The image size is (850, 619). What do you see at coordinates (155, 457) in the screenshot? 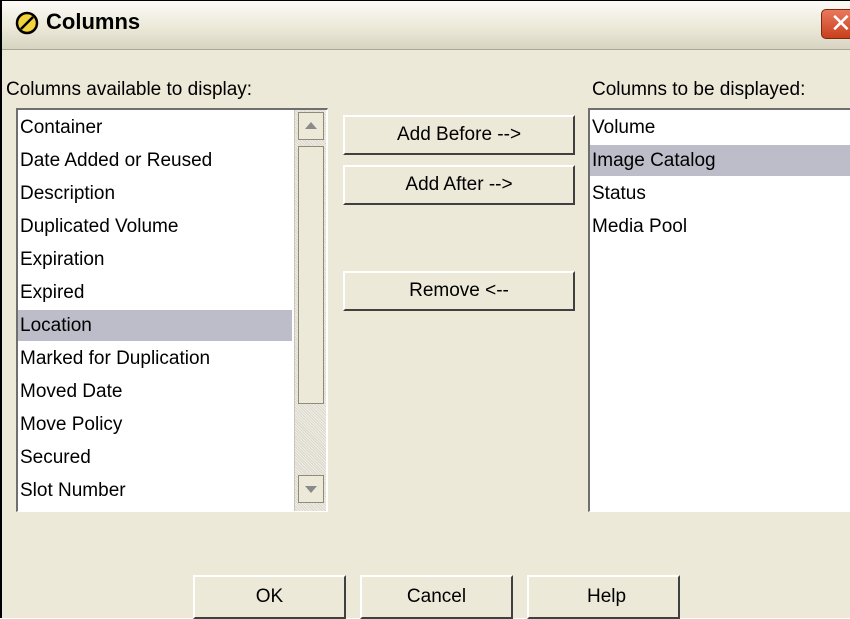
I see `list-item: Secured` at bounding box center [155, 457].